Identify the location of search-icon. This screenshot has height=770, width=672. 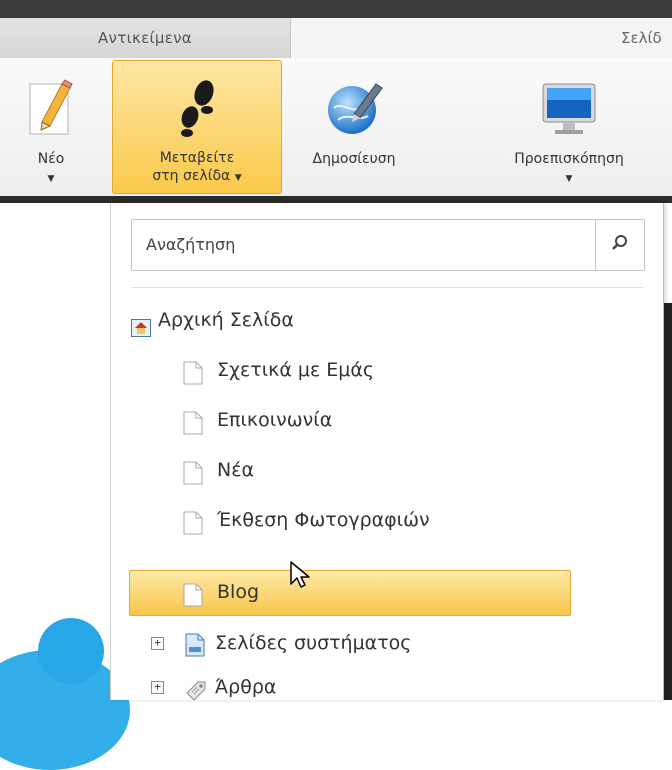
(620, 245).